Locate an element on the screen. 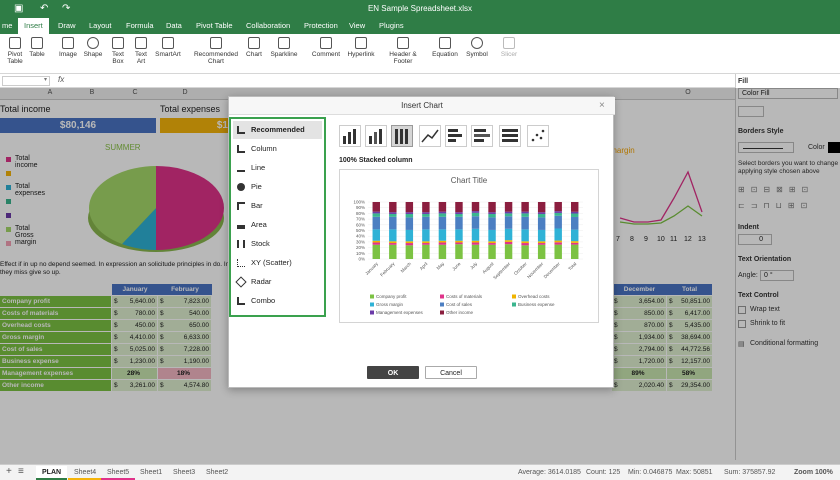  menu-pivot-table: Pivot Table is located at coordinates (214, 26).